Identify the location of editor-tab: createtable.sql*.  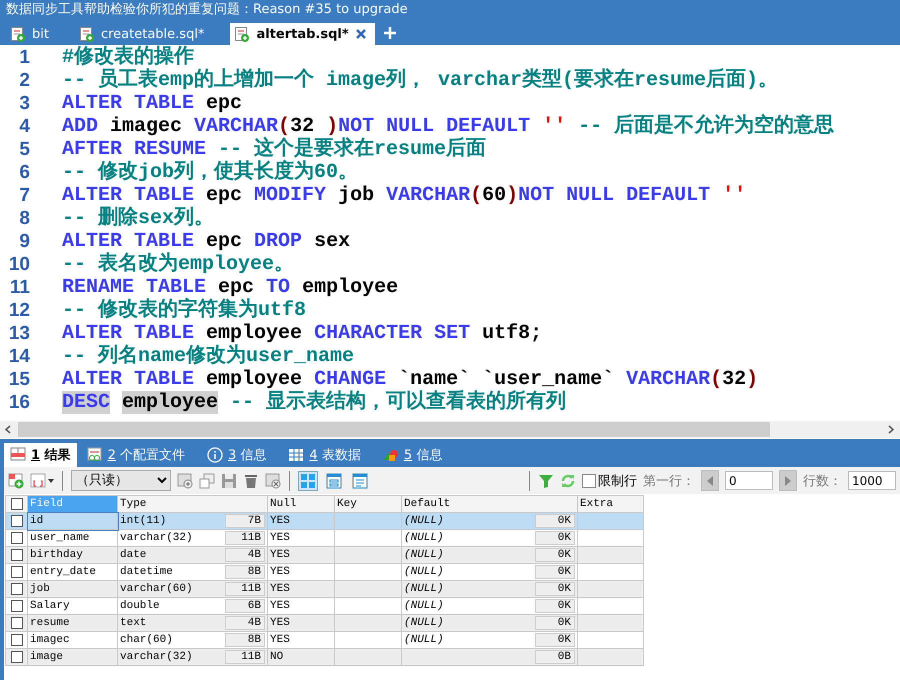
(143, 34).